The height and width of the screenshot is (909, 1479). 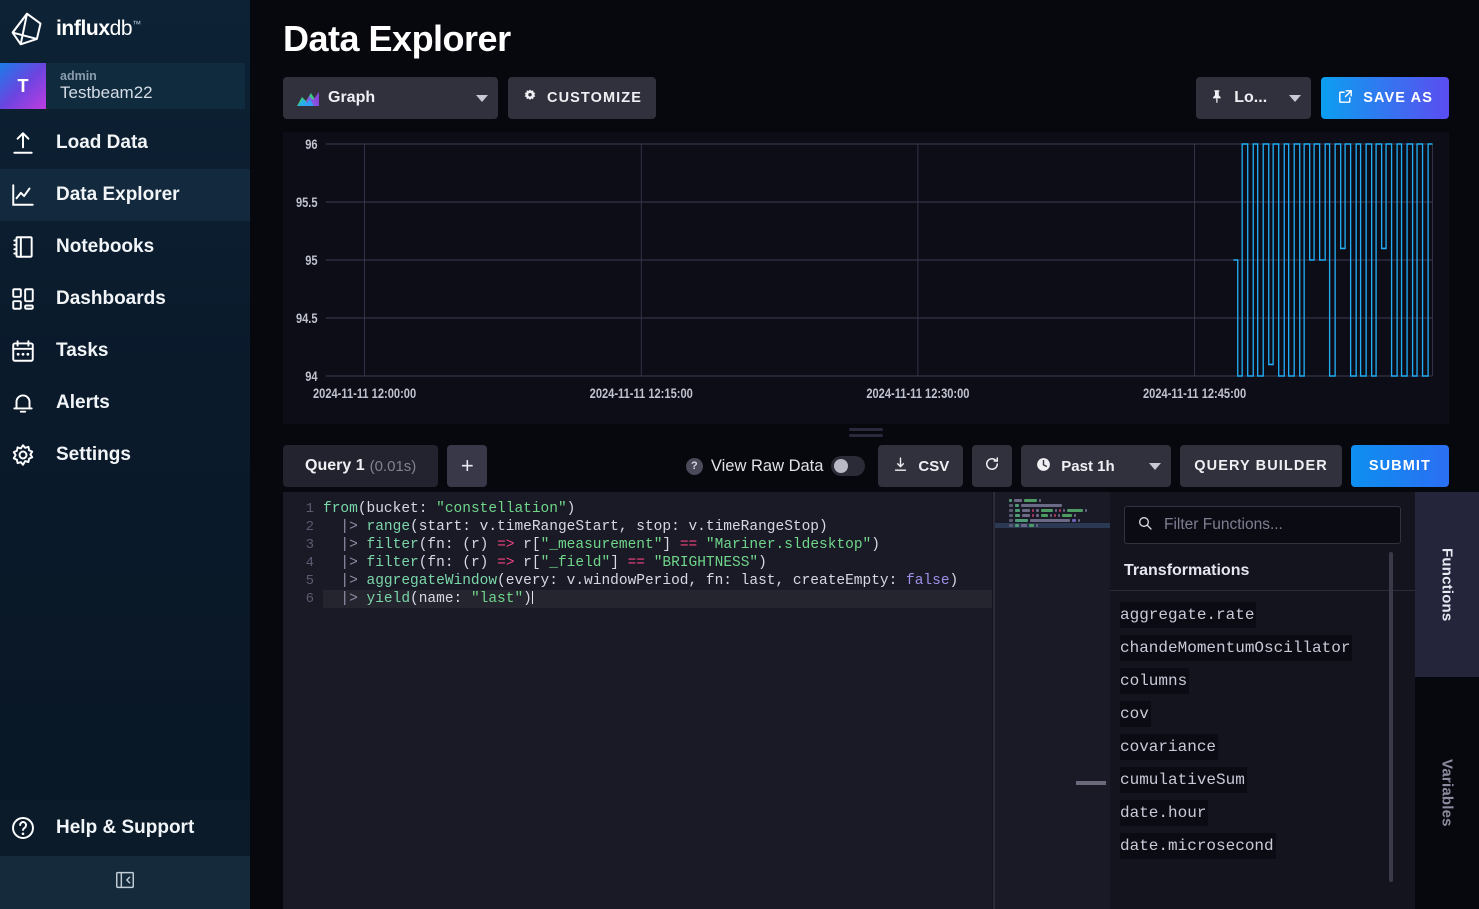 I want to click on graph-type-label: Graph, so click(x=352, y=97).